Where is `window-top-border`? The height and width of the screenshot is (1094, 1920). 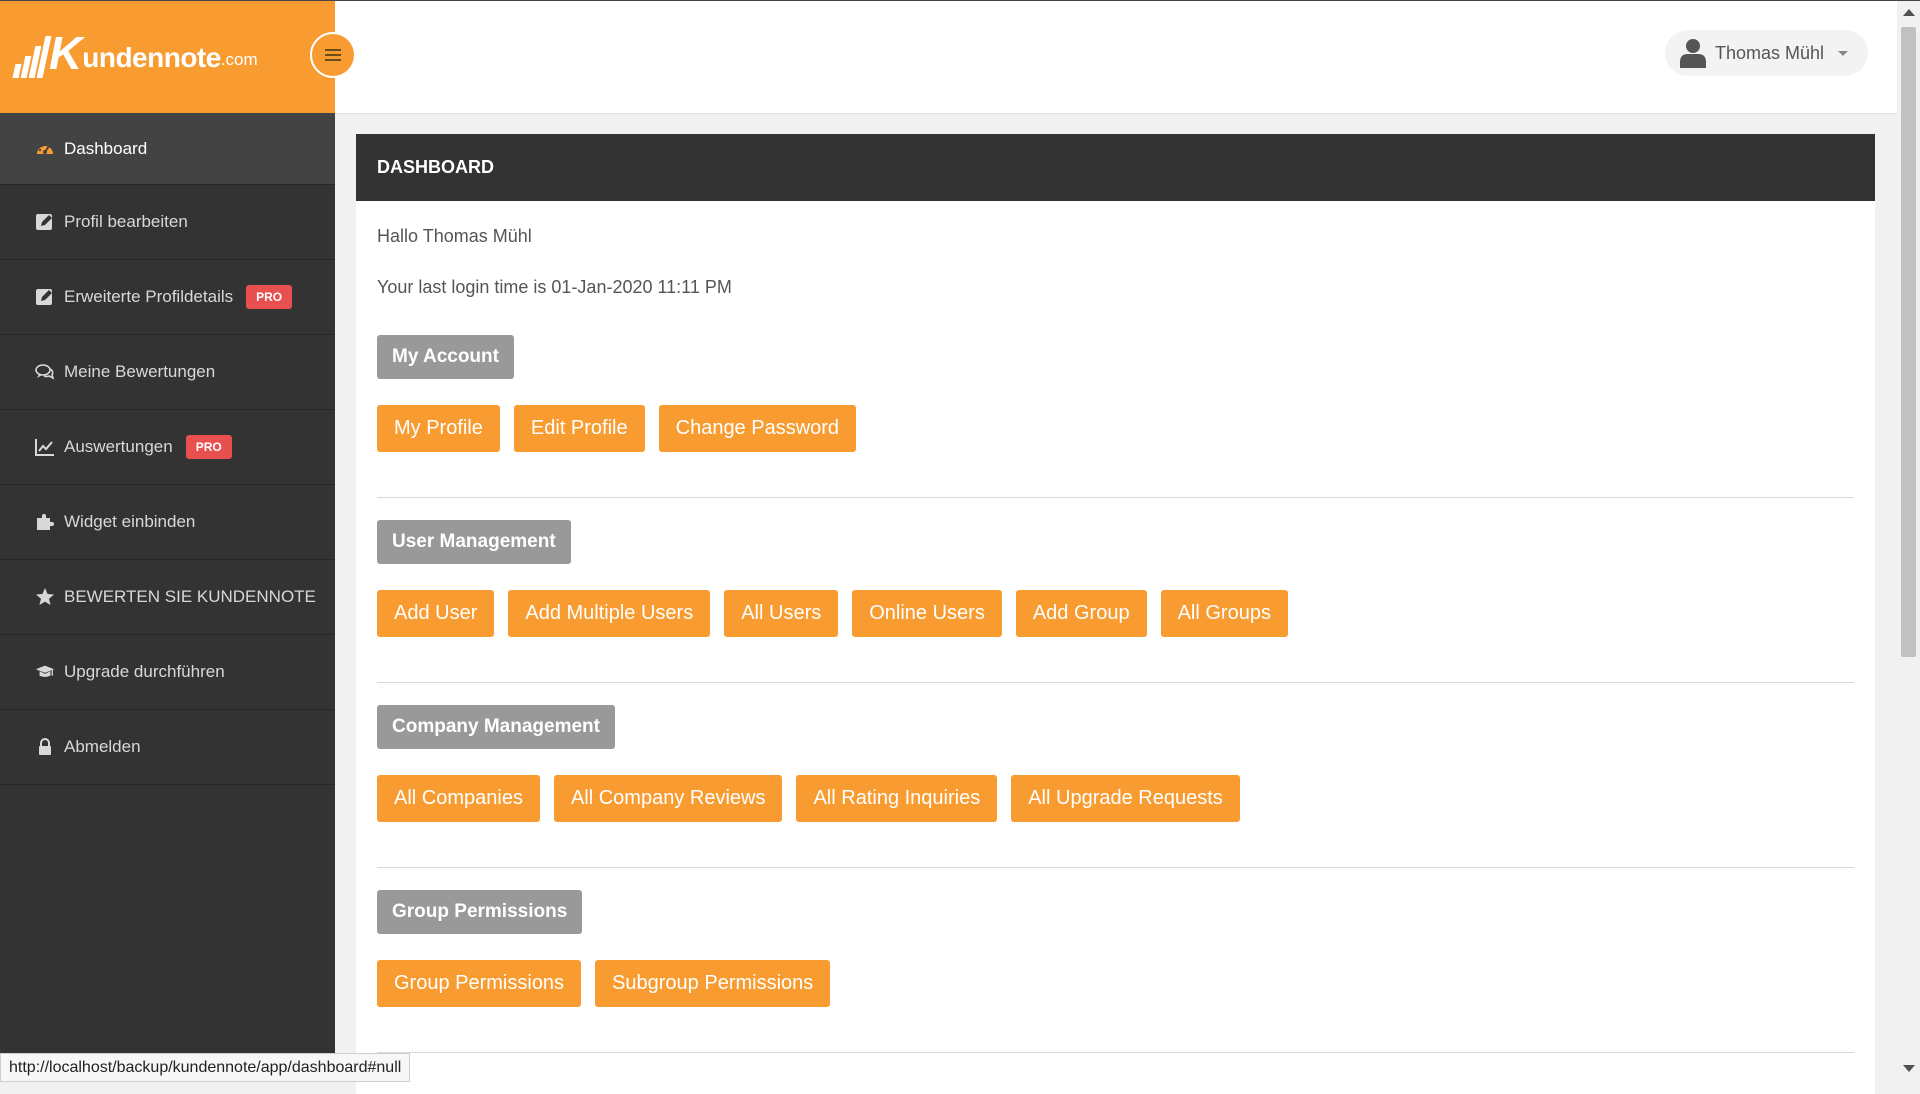 window-top-border is located at coordinates (960, 0).